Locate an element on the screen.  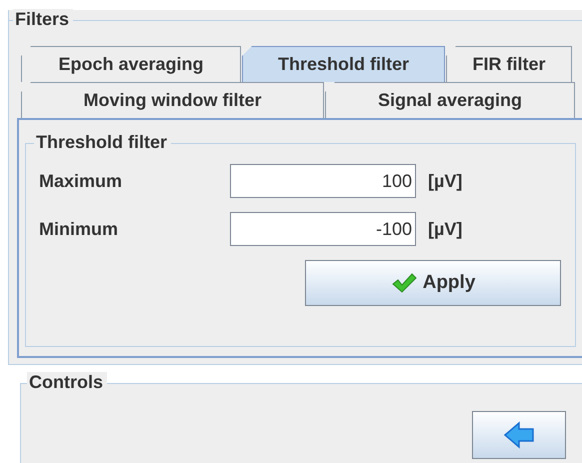
tab: Epoch averaging is located at coordinates (131, 64).